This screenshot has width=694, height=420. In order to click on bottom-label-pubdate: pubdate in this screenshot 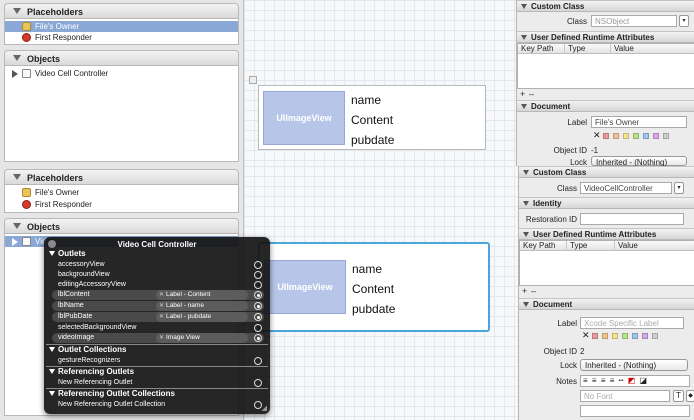, I will do `click(373, 309)`.